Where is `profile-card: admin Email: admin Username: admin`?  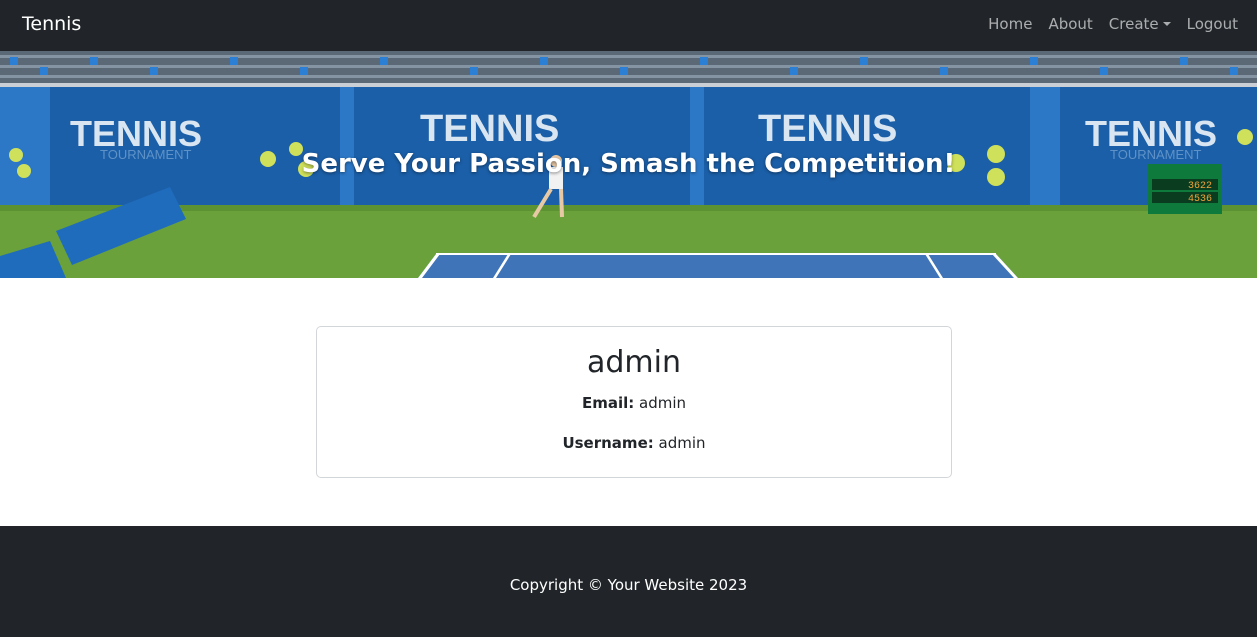
profile-card: admin Email: admin Username: admin is located at coordinates (634, 402).